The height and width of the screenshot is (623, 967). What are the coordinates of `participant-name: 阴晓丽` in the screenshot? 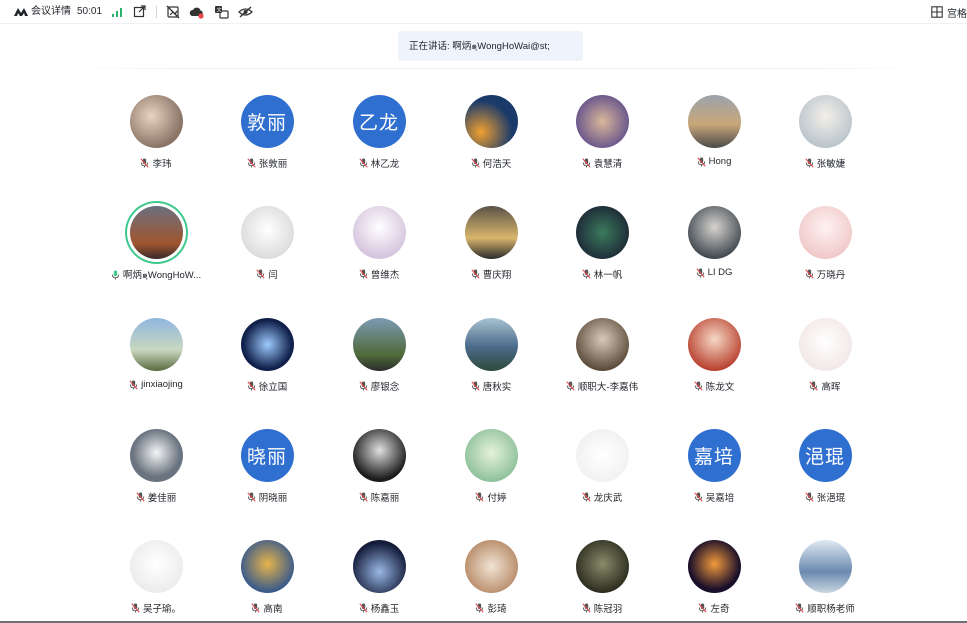 It's located at (273, 498).